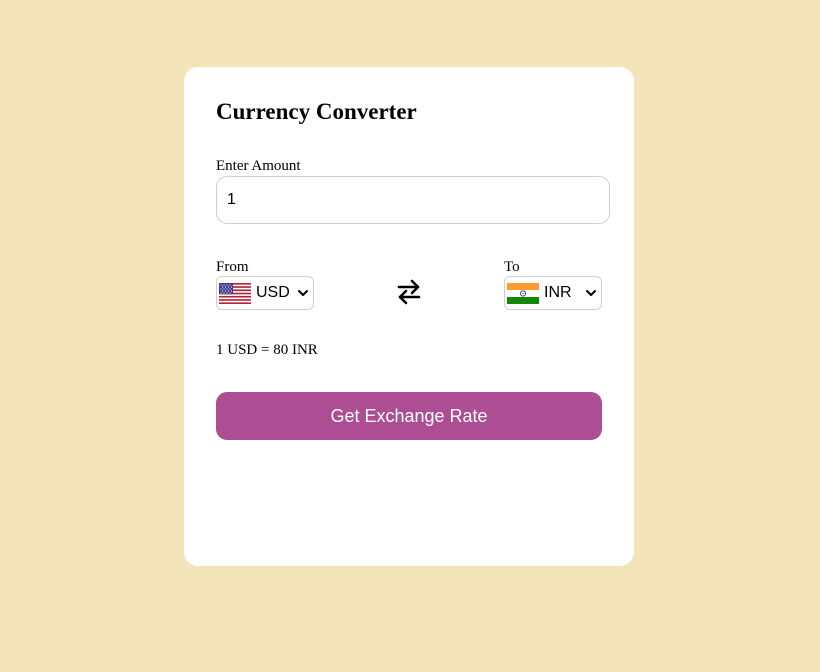 The image size is (820, 672). I want to click on to-label: To, so click(512, 267).